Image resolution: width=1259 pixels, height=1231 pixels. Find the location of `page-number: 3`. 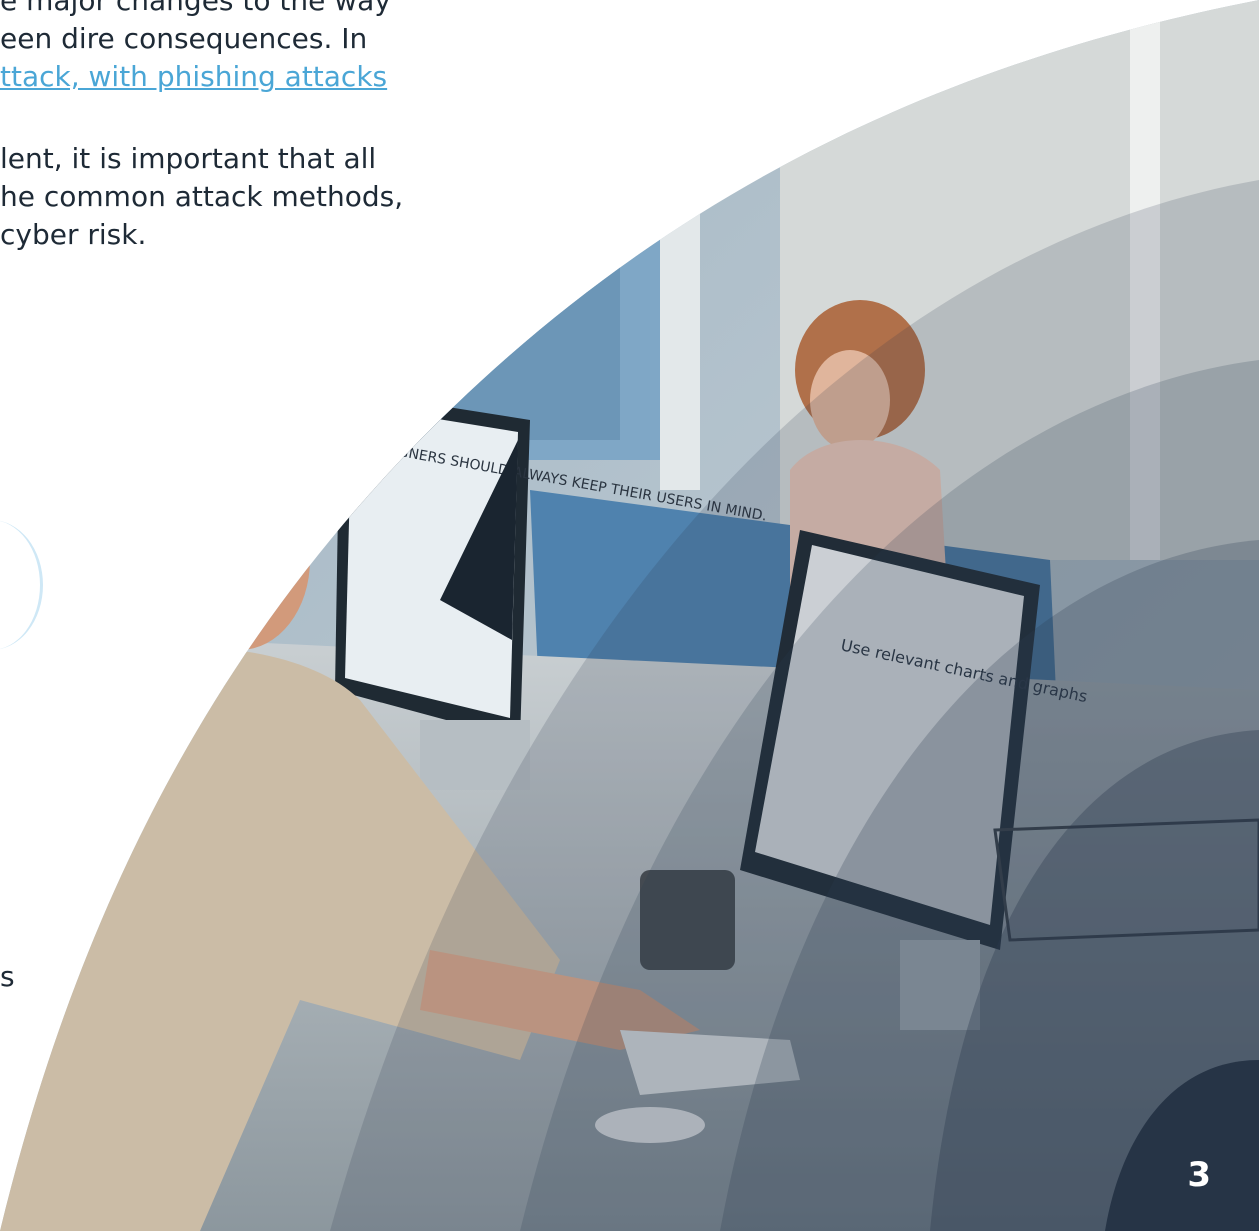

page-number: 3 is located at coordinates (1199, 1175).